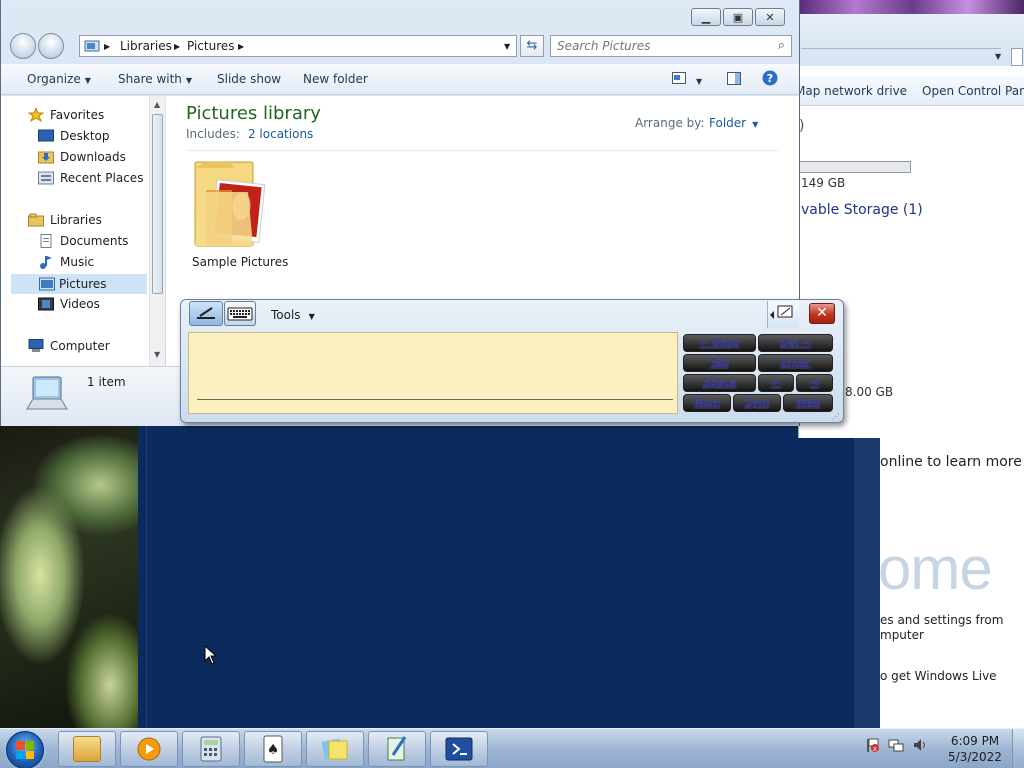  I want to click on nav-recent-places-label: Recent Places, so click(102, 178).